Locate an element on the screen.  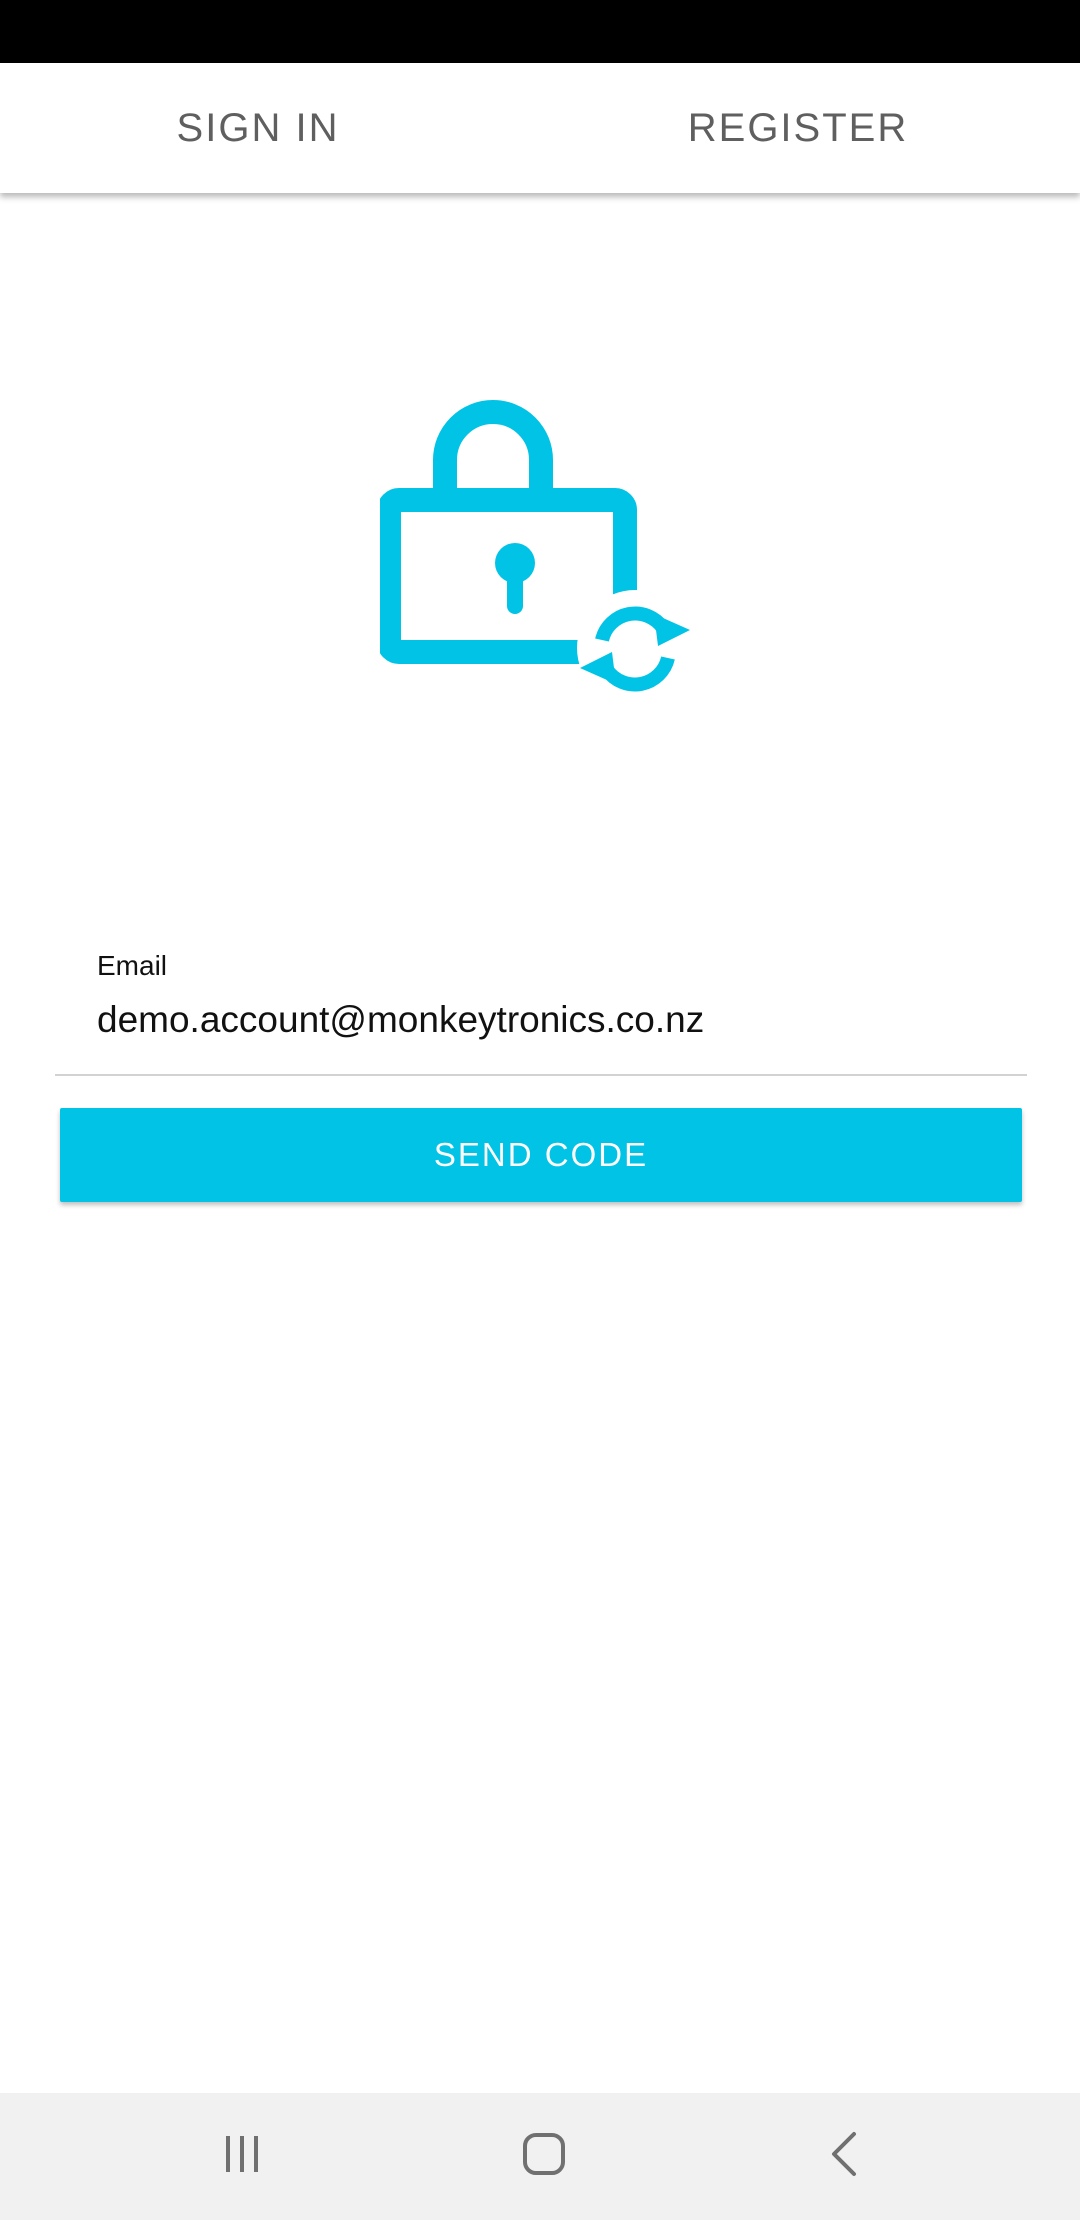
email-field is located at coordinates (557, 1020).